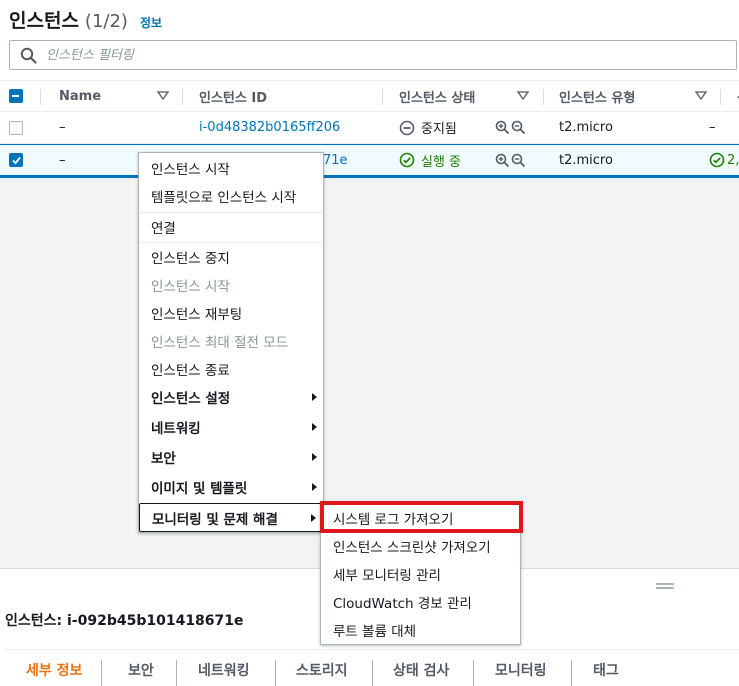 The image size is (739, 686). Describe the element at coordinates (224, 670) in the screenshot. I see `tab-networking: 네트워킹` at that location.